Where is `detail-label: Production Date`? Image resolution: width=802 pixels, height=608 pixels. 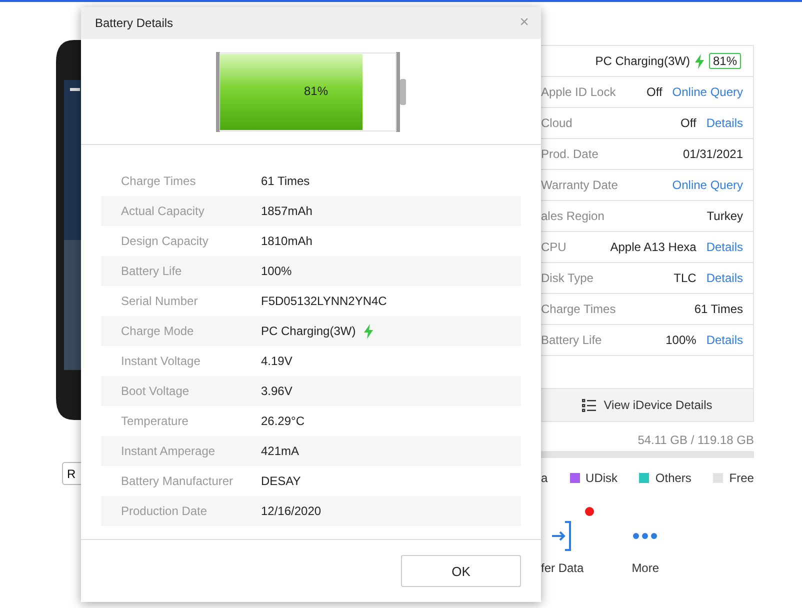
detail-label: Production Date is located at coordinates (164, 511).